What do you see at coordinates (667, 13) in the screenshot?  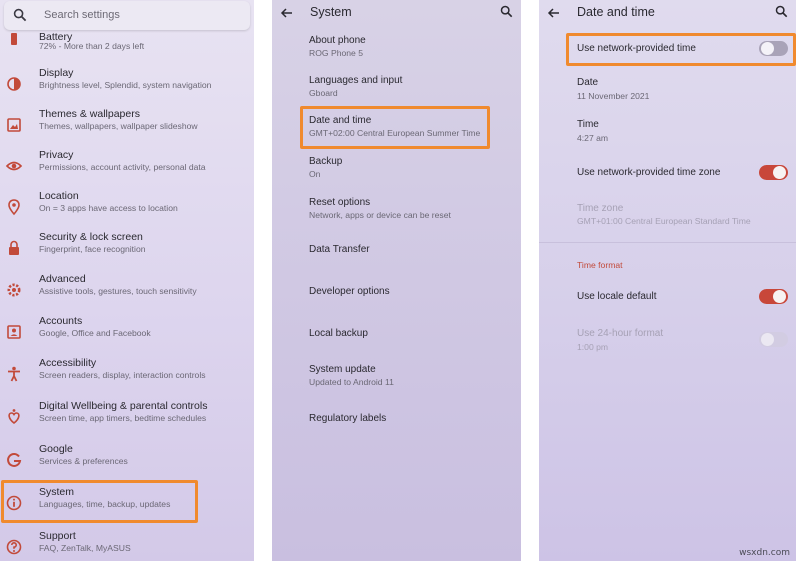 I see `date-time-header: Date and time` at bounding box center [667, 13].